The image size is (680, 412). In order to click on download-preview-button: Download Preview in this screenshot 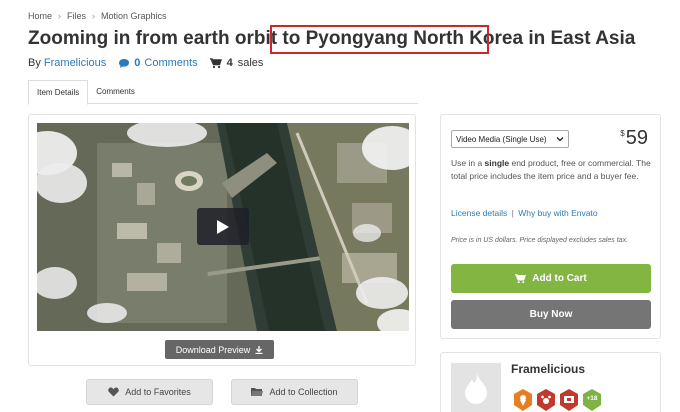, I will do `click(219, 349)`.